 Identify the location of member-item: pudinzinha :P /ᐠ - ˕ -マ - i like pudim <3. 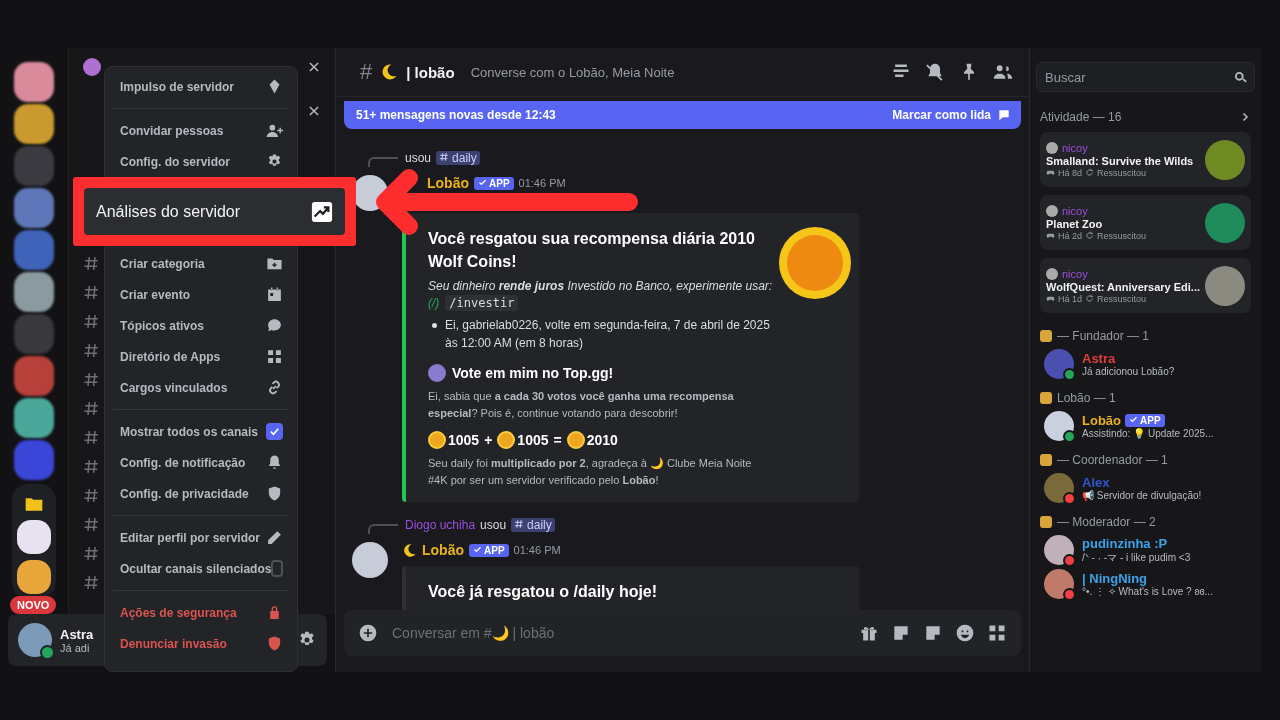
(1145, 550).